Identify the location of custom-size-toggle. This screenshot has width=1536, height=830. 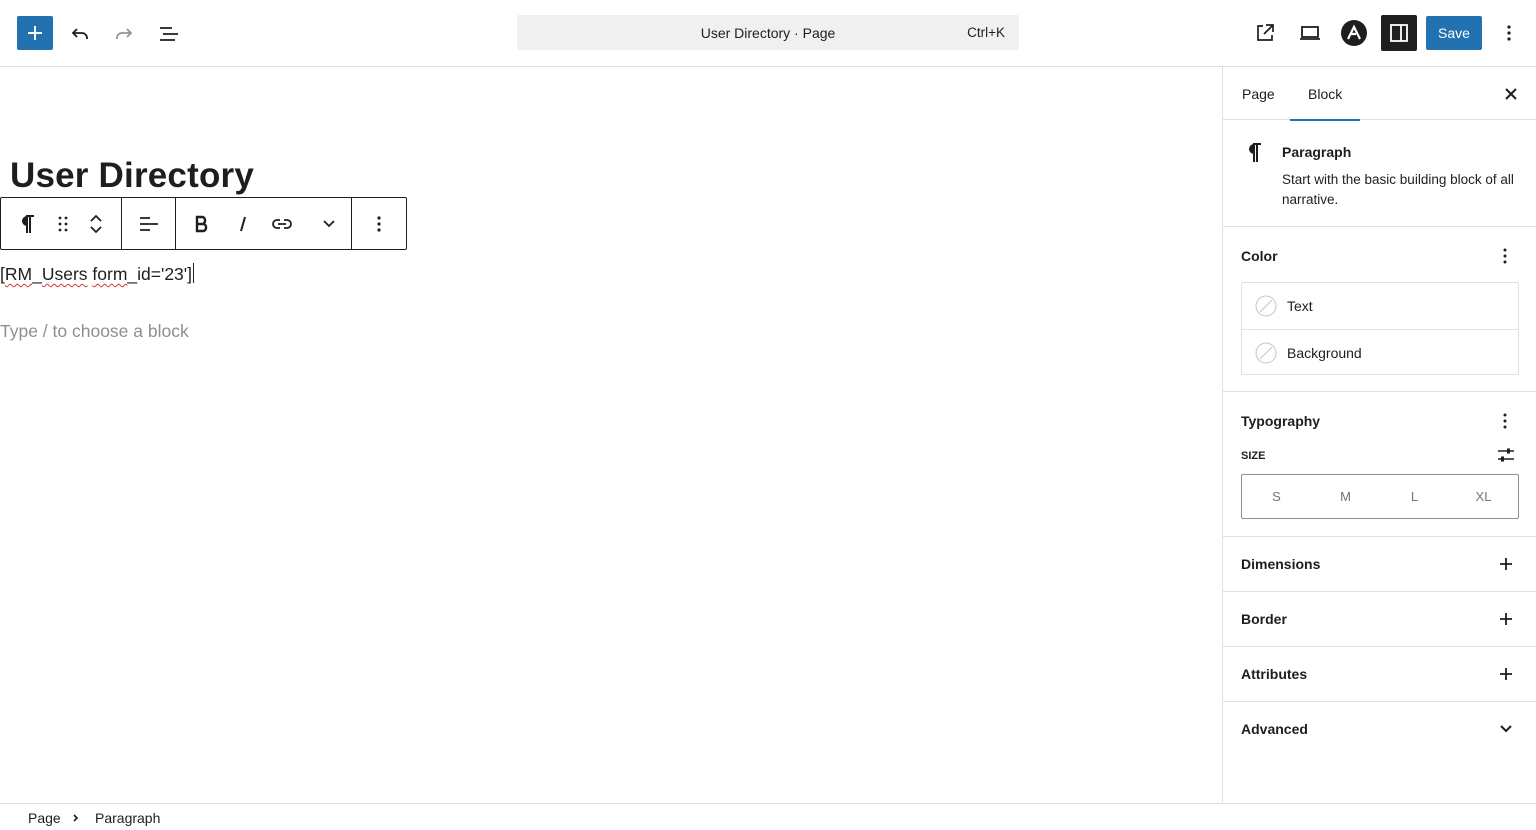
(1506, 455).